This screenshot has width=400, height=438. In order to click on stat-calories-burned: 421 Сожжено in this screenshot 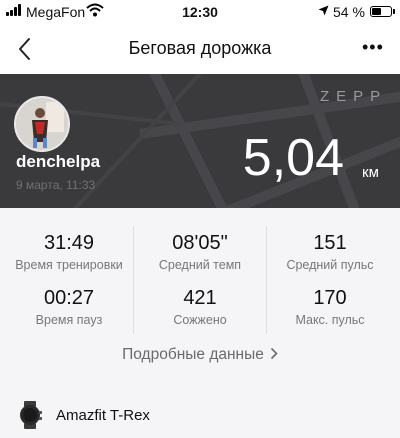, I will do `click(200, 306)`.